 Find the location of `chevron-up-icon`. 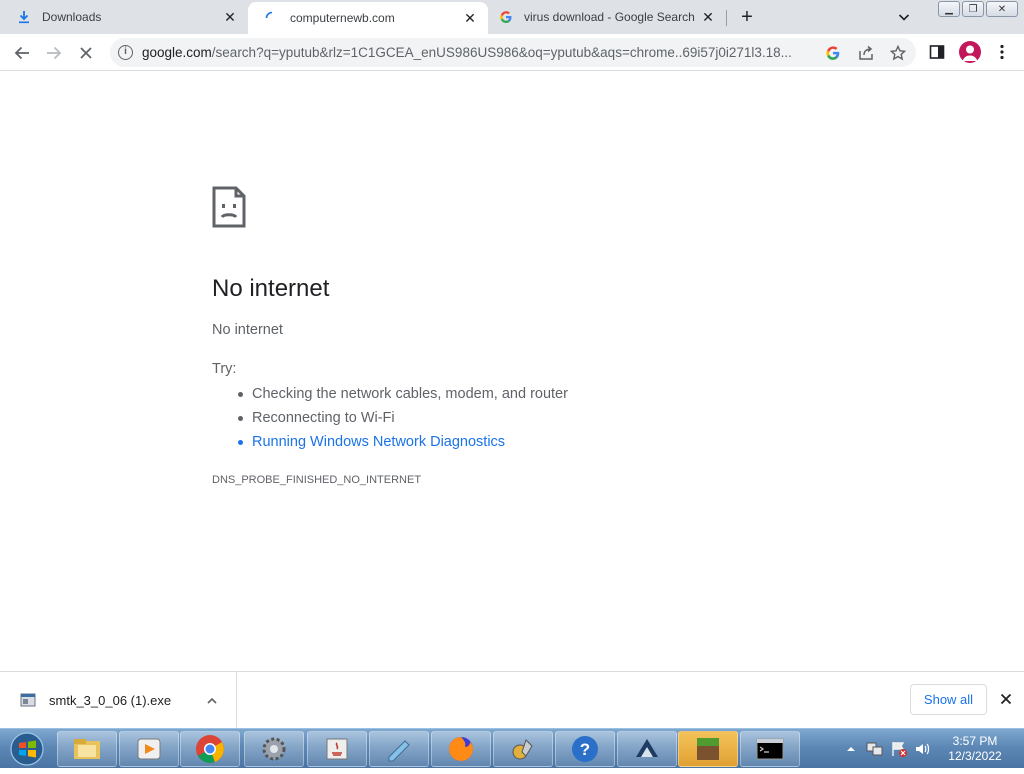

chevron-up-icon is located at coordinates (212, 701).